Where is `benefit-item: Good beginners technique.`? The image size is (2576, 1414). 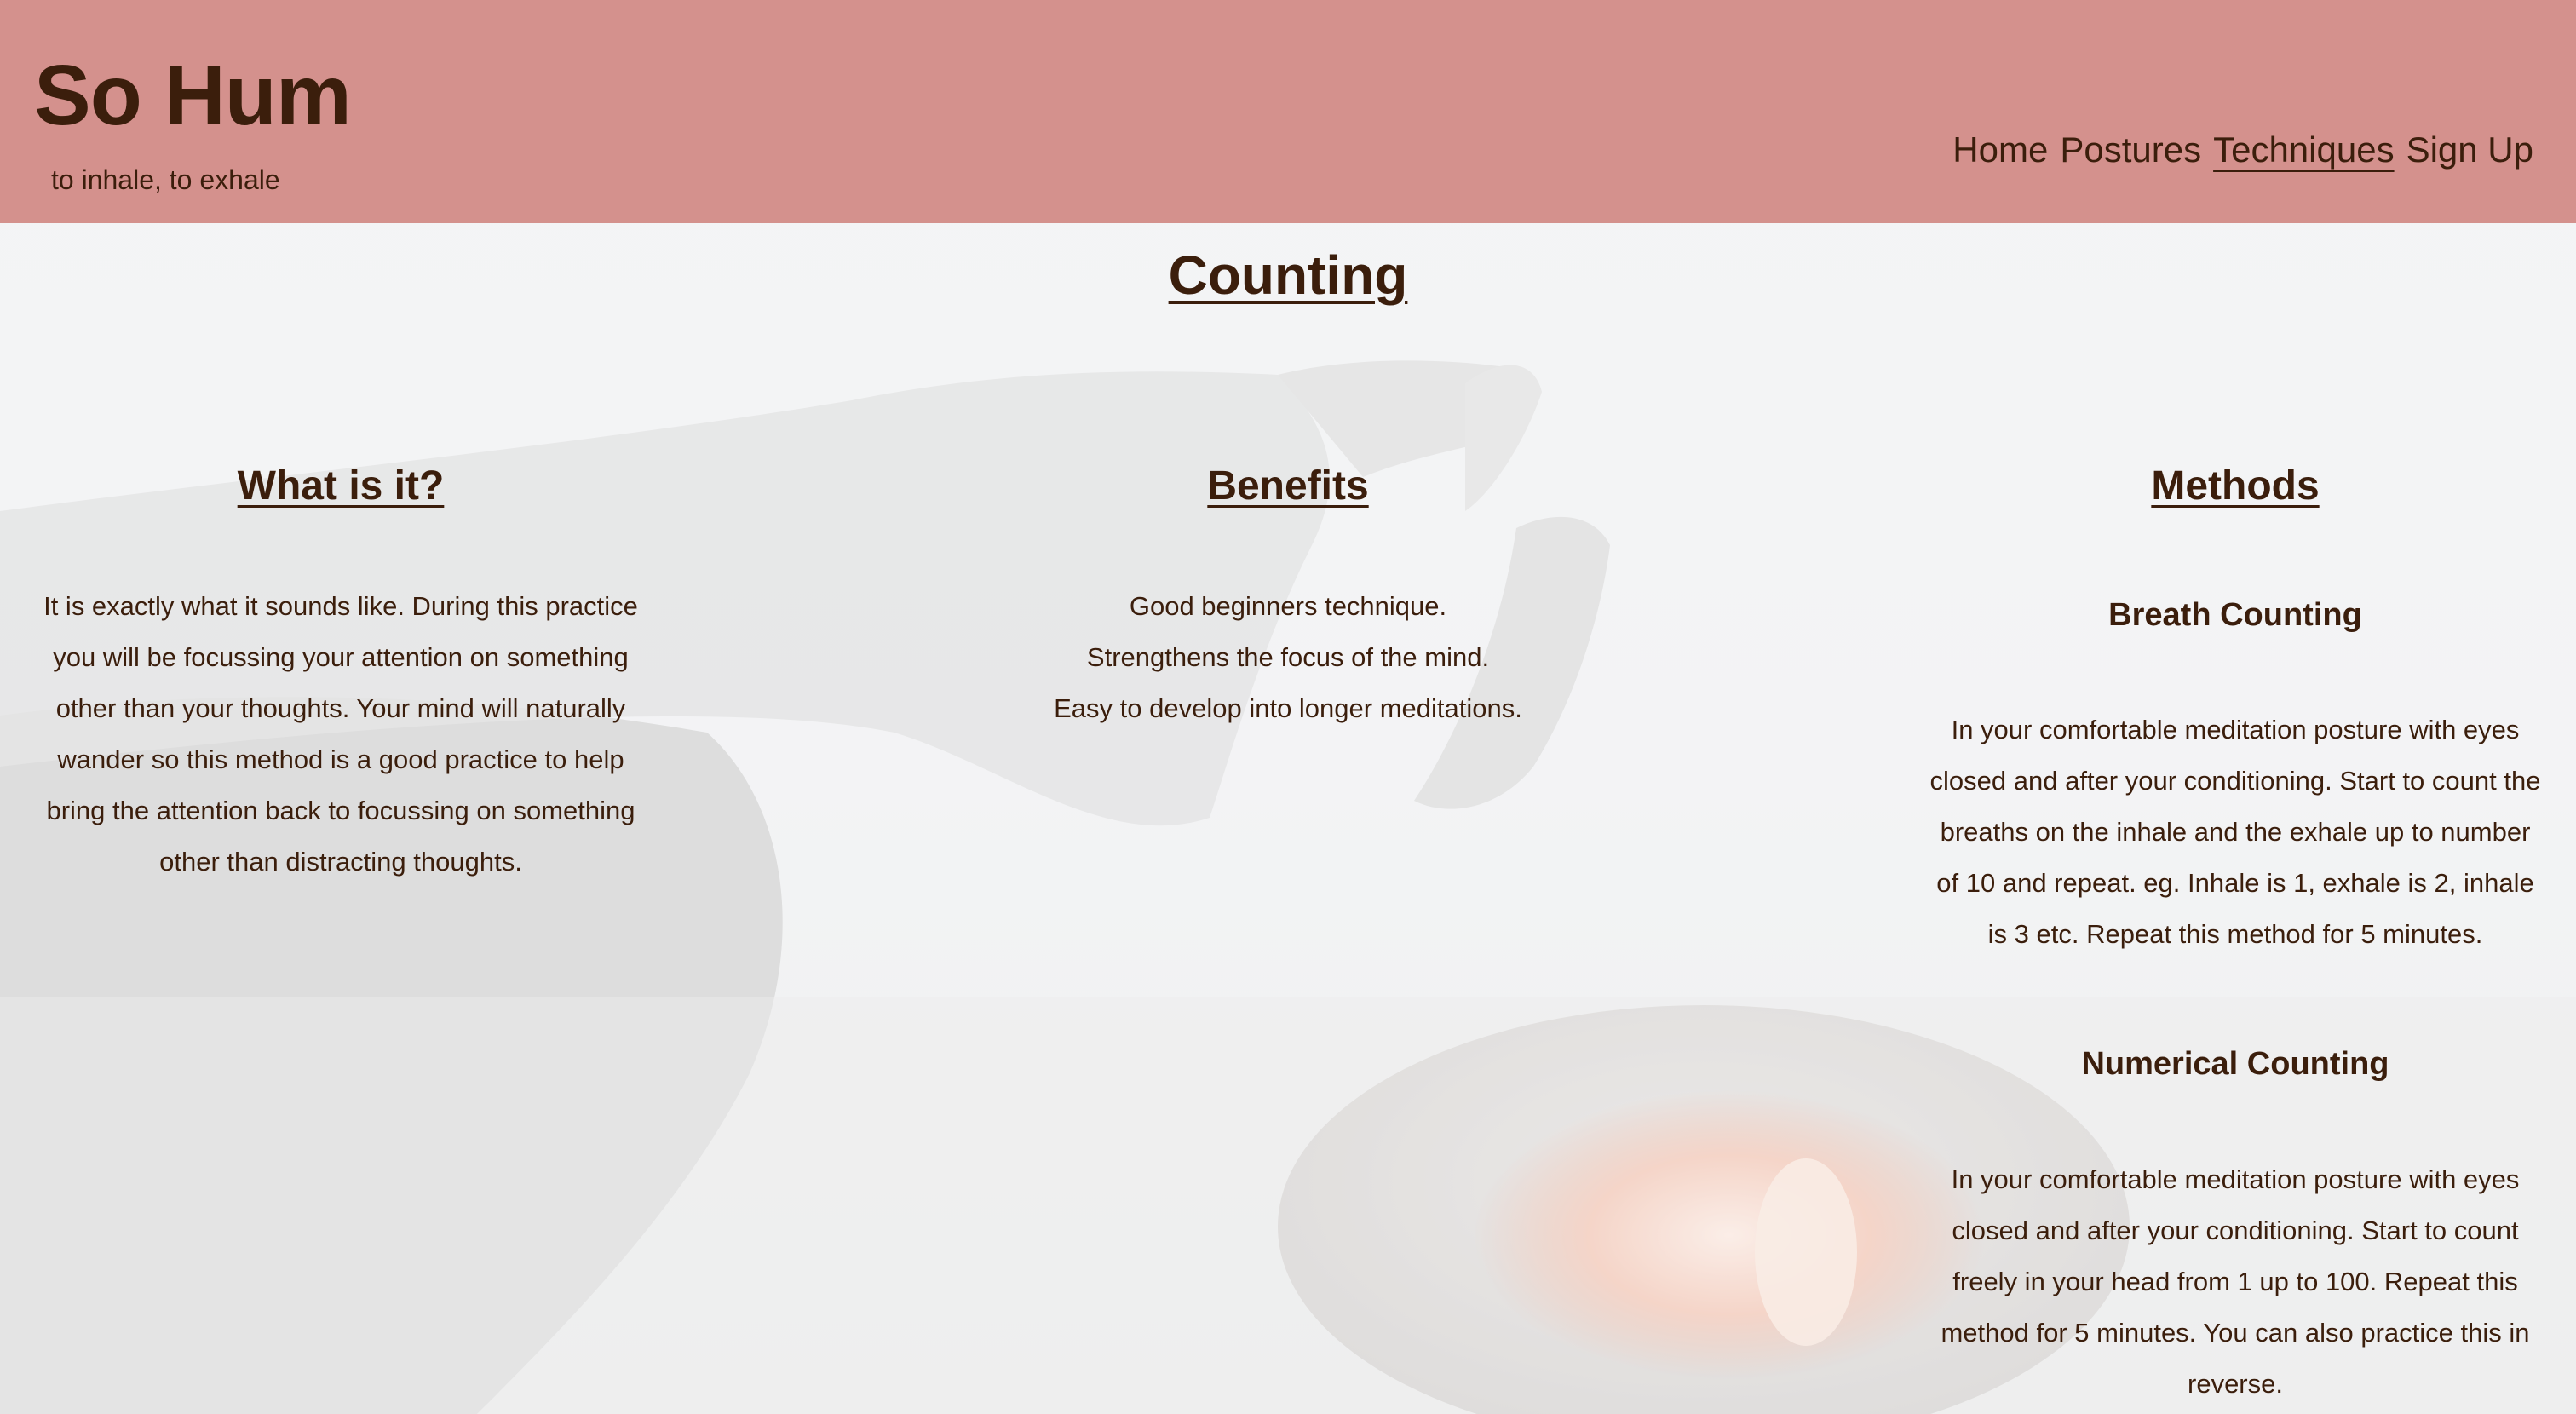 benefit-item: Good beginners technique. is located at coordinates (1288, 605).